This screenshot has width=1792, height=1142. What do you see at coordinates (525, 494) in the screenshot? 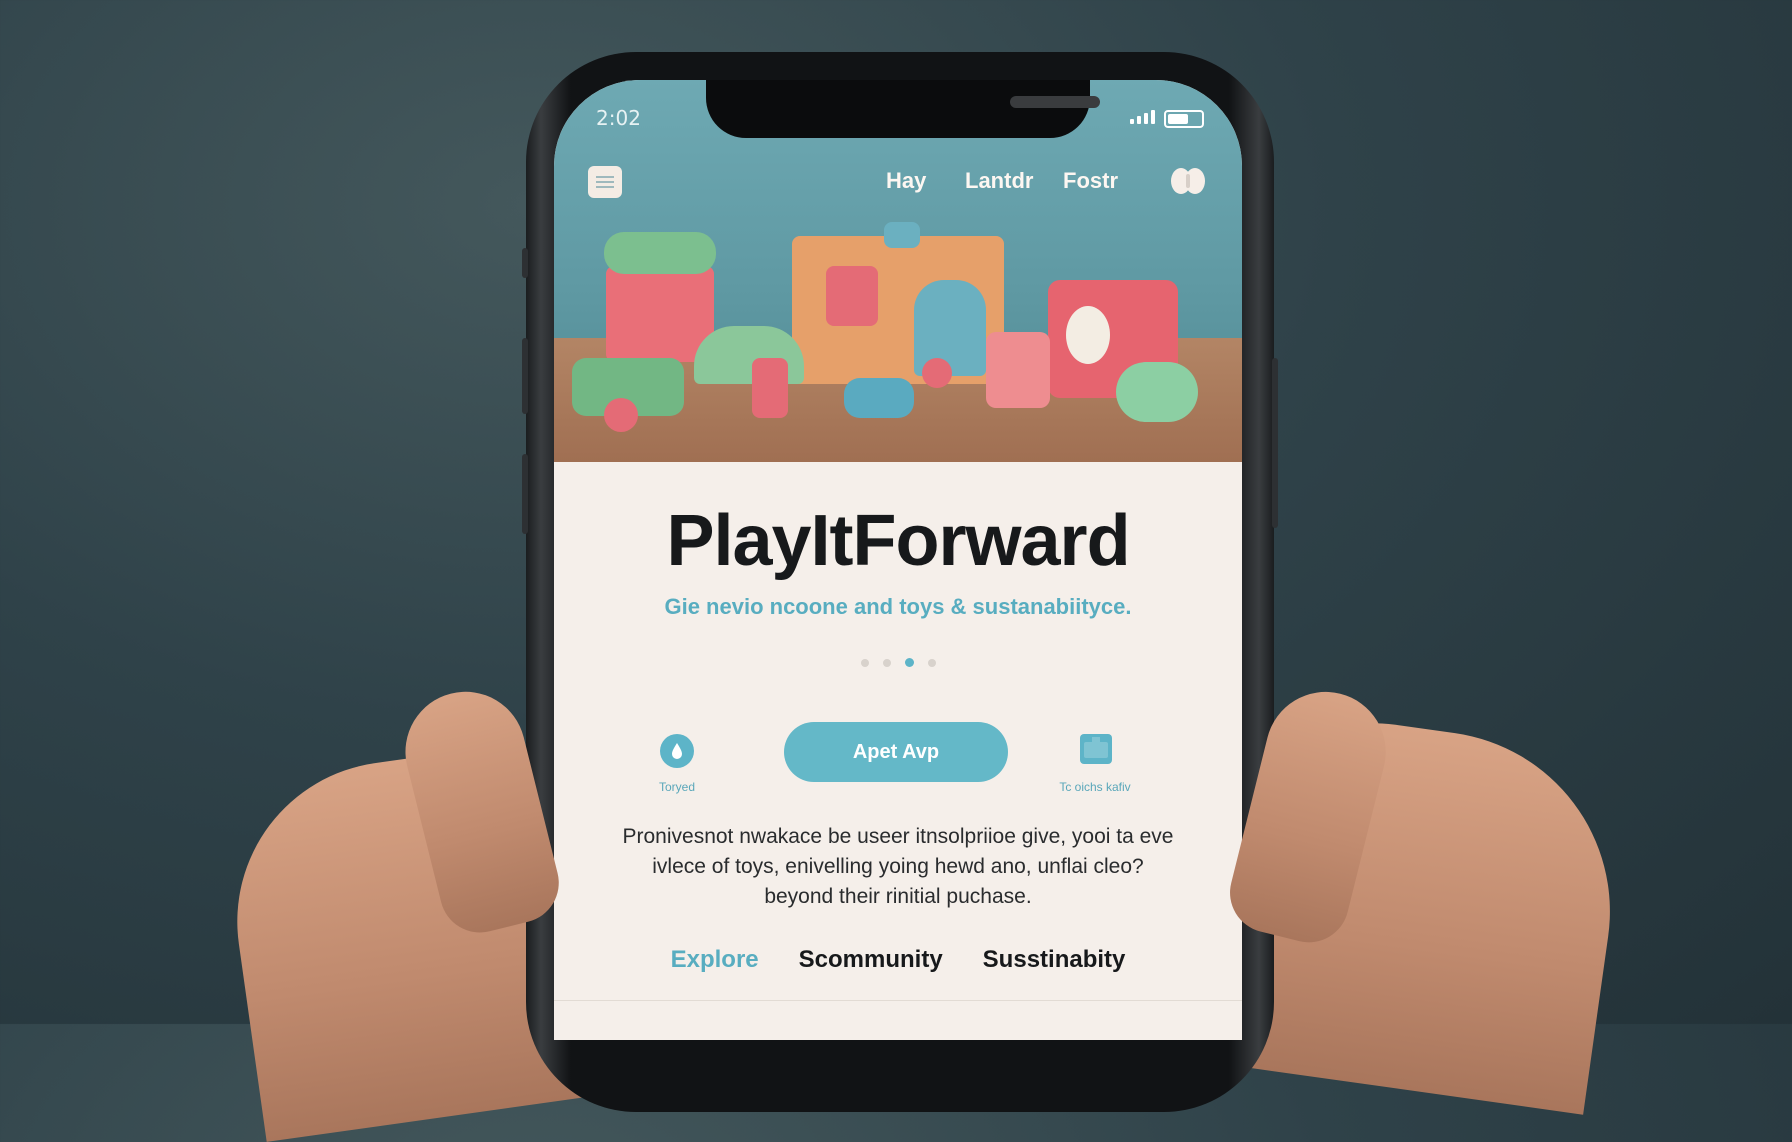
I see `phone-volume-down-button` at bounding box center [525, 494].